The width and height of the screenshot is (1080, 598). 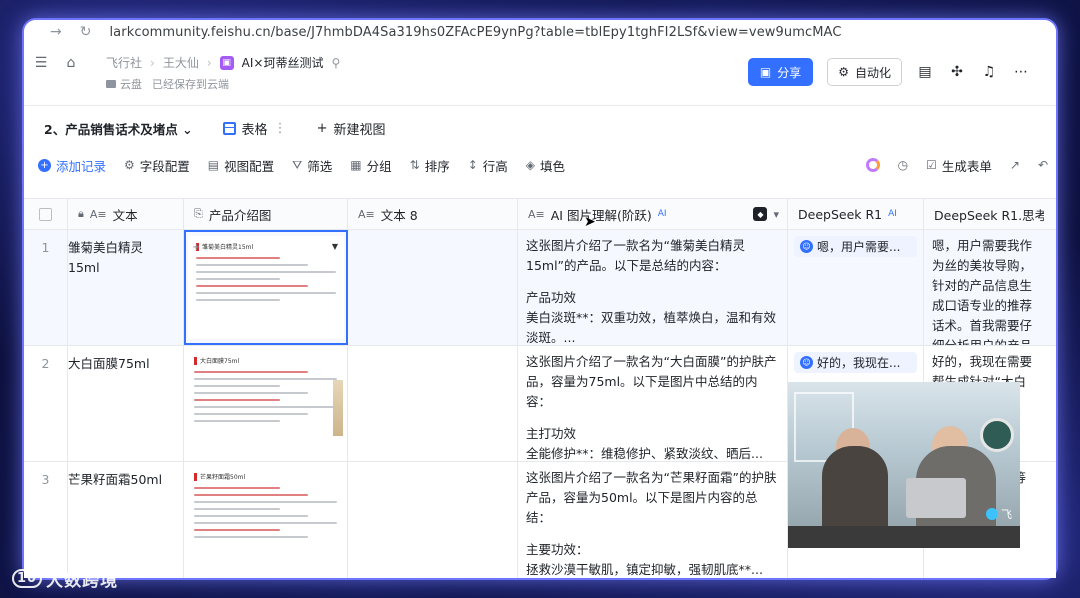 I want to click on select-all-checkbox, so click(x=46, y=214).